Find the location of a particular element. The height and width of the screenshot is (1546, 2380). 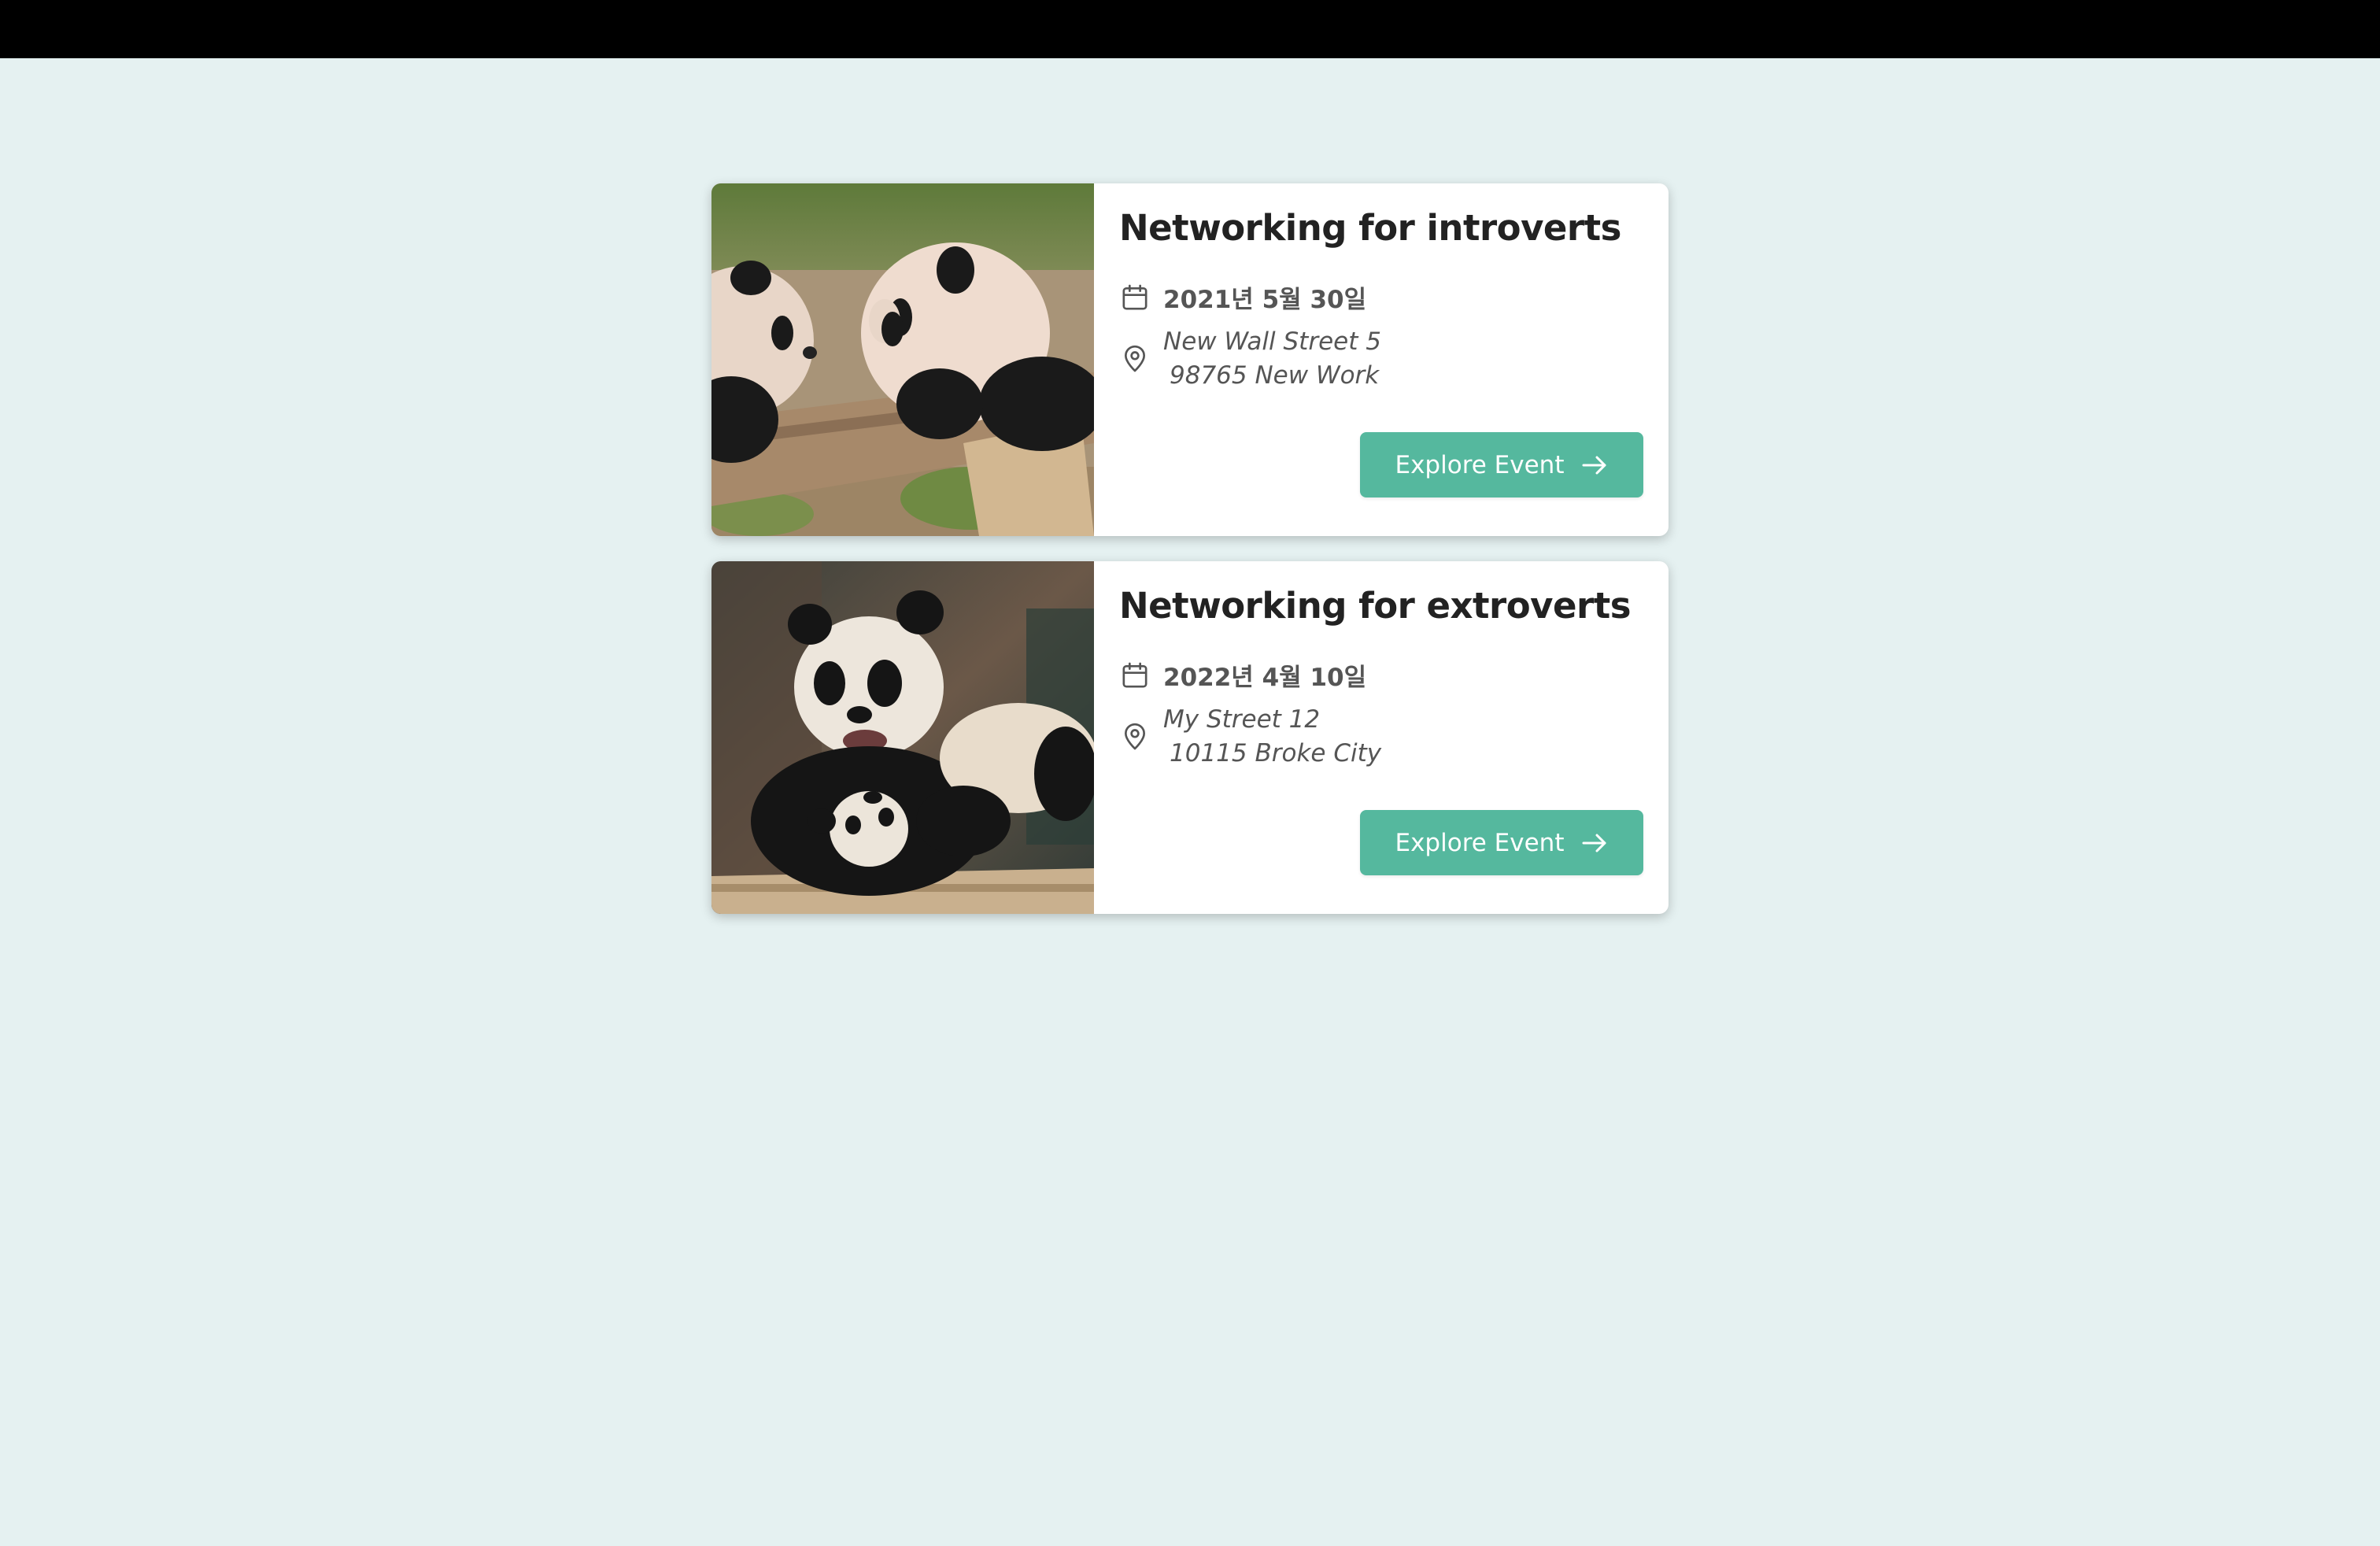

top-bar is located at coordinates (1190, 29).